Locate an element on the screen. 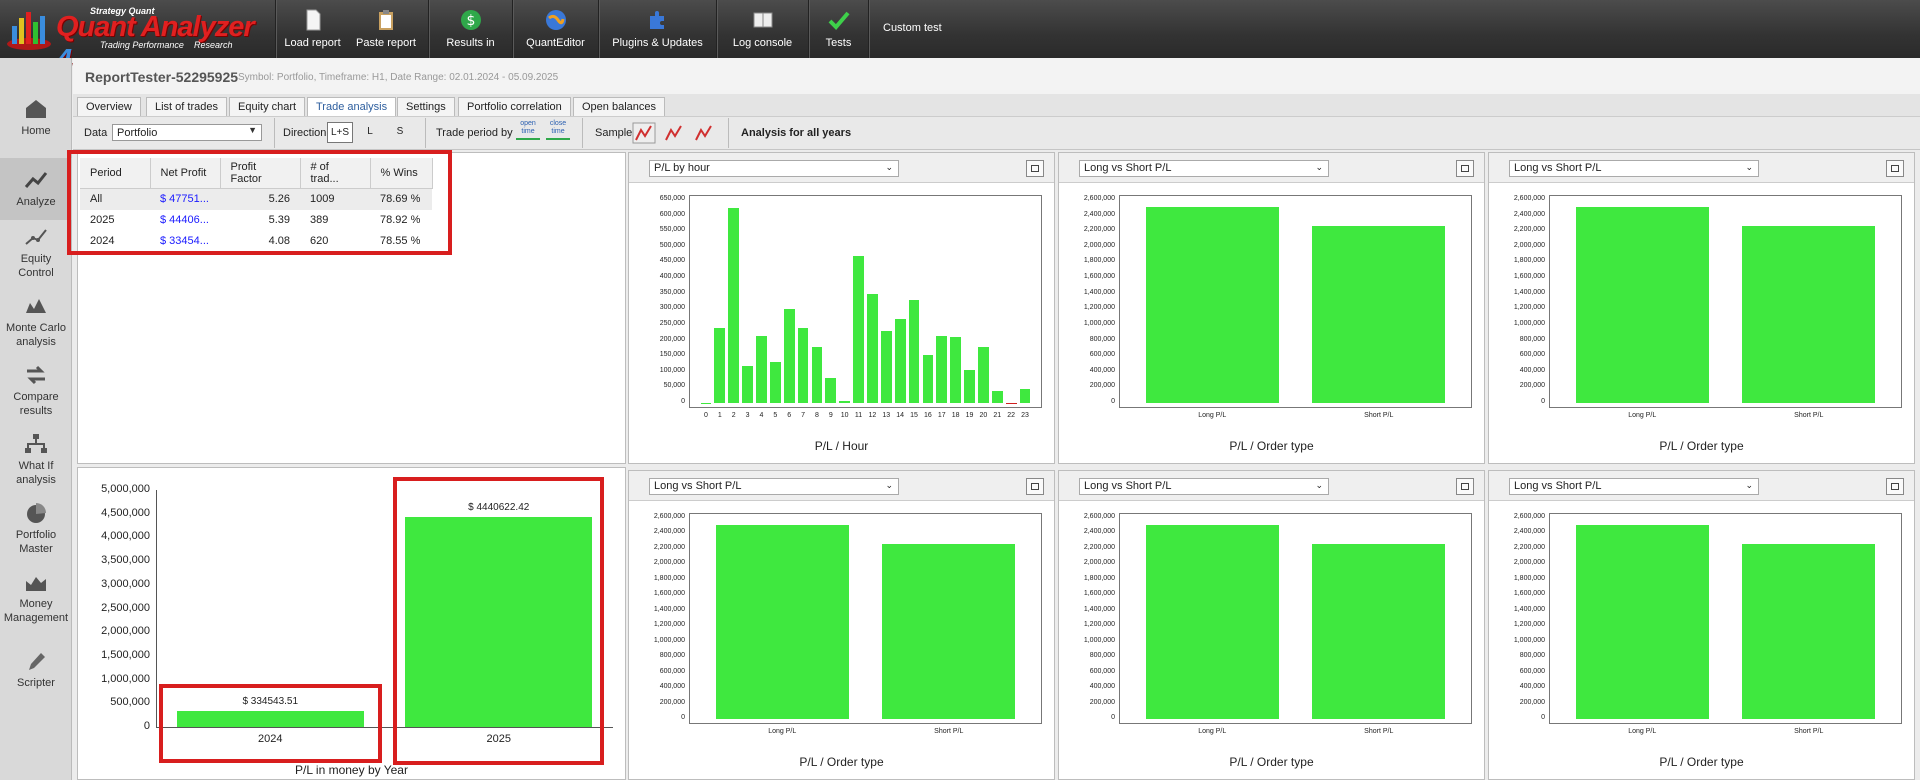  nav-home-label: Home is located at coordinates (36, 131).